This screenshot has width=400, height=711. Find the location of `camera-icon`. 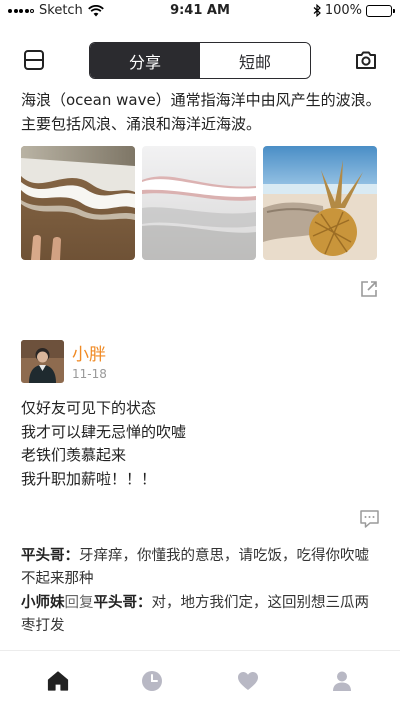

camera-icon is located at coordinates (366, 60).